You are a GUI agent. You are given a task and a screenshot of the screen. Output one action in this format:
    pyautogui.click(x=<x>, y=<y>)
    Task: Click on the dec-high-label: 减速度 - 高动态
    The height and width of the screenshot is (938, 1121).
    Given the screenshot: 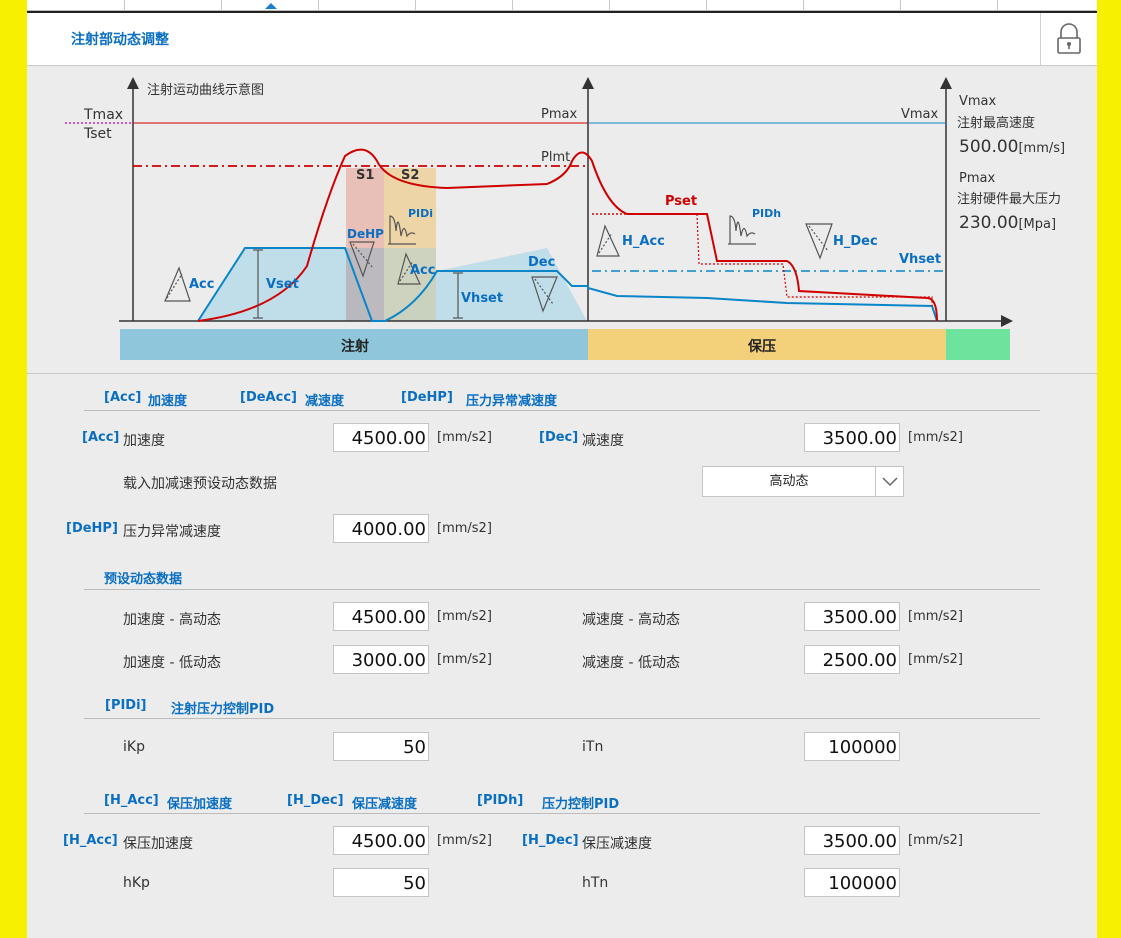 What is the action you would take?
    pyautogui.click(x=631, y=620)
    